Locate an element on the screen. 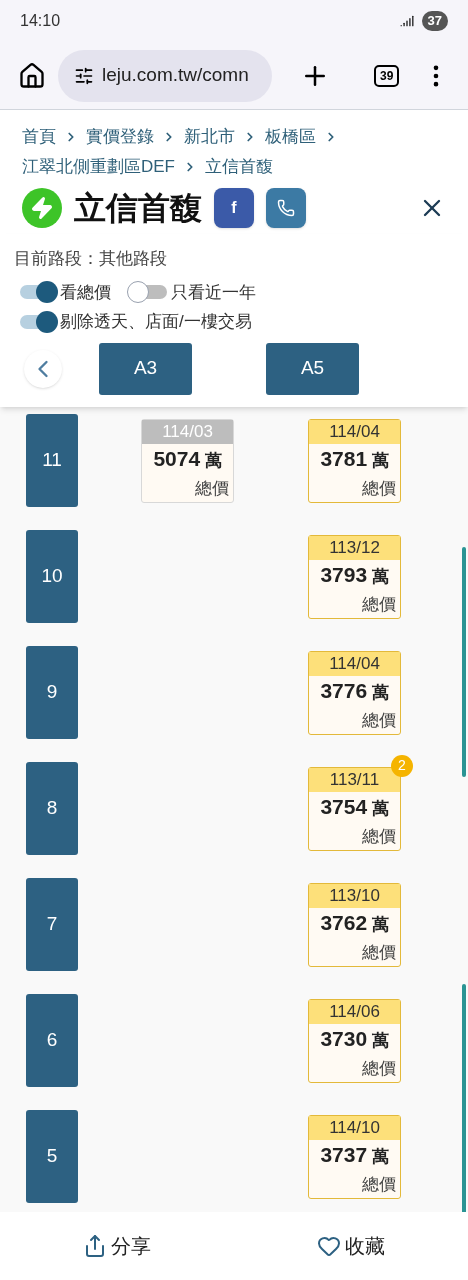  price-text: 3737 萬 is located at coordinates (354, 1154).